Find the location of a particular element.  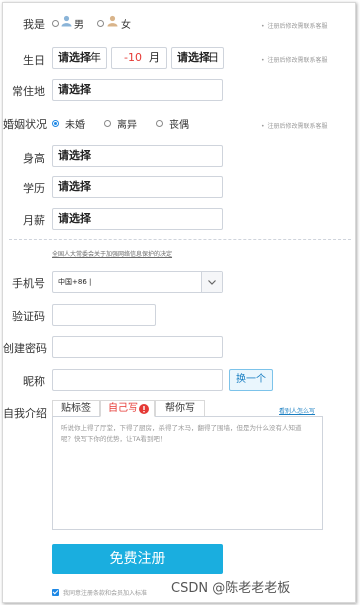

marital-widowed-label: 丧偶 is located at coordinates (179, 125).